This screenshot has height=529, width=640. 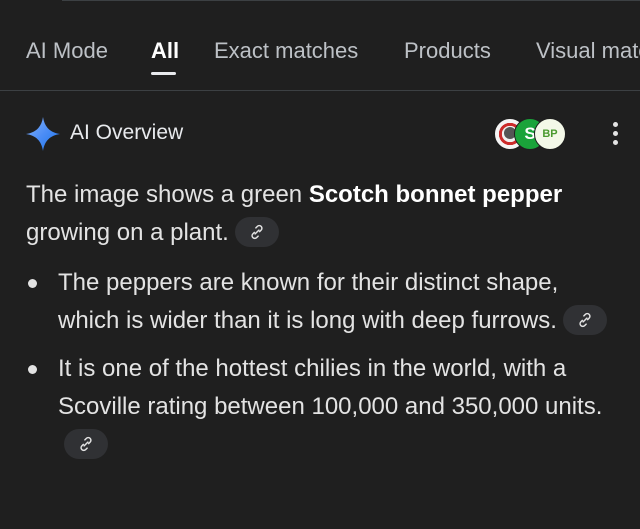 I want to click on tab-visual-matches: Visual matches, so click(x=588, y=51).